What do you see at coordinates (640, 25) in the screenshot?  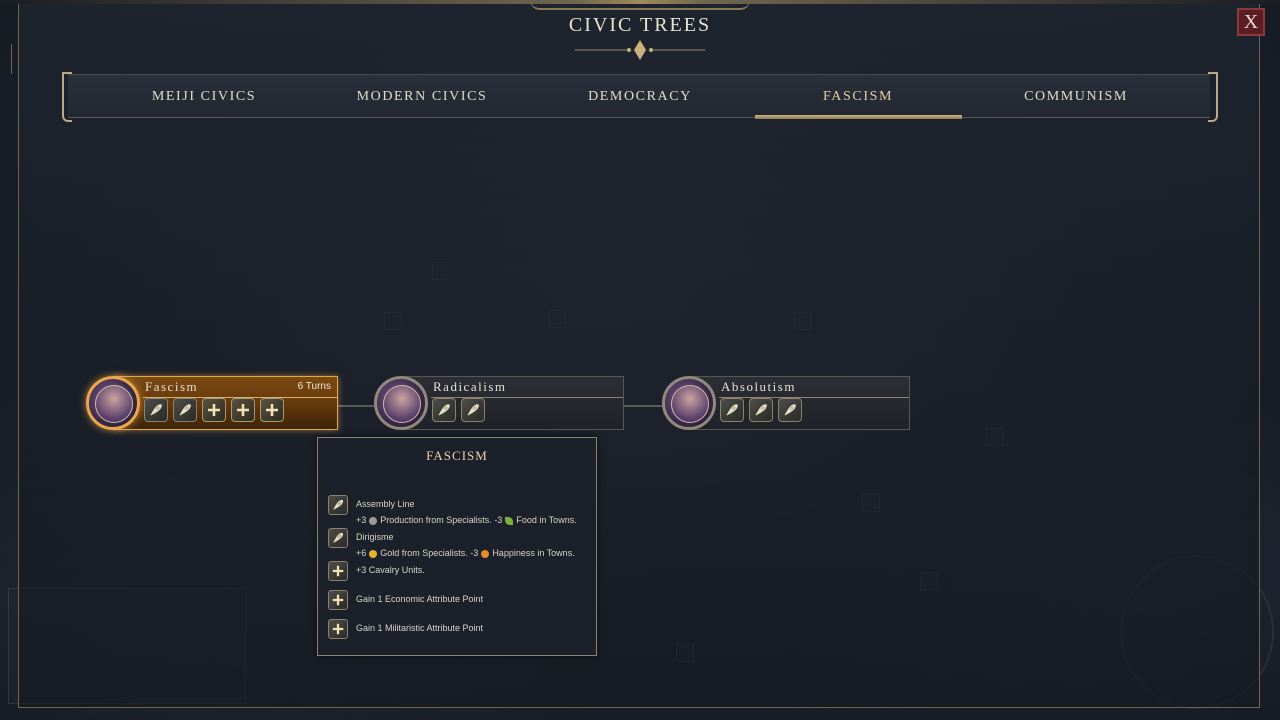 I see `window-title: CIVIC TREES` at bounding box center [640, 25].